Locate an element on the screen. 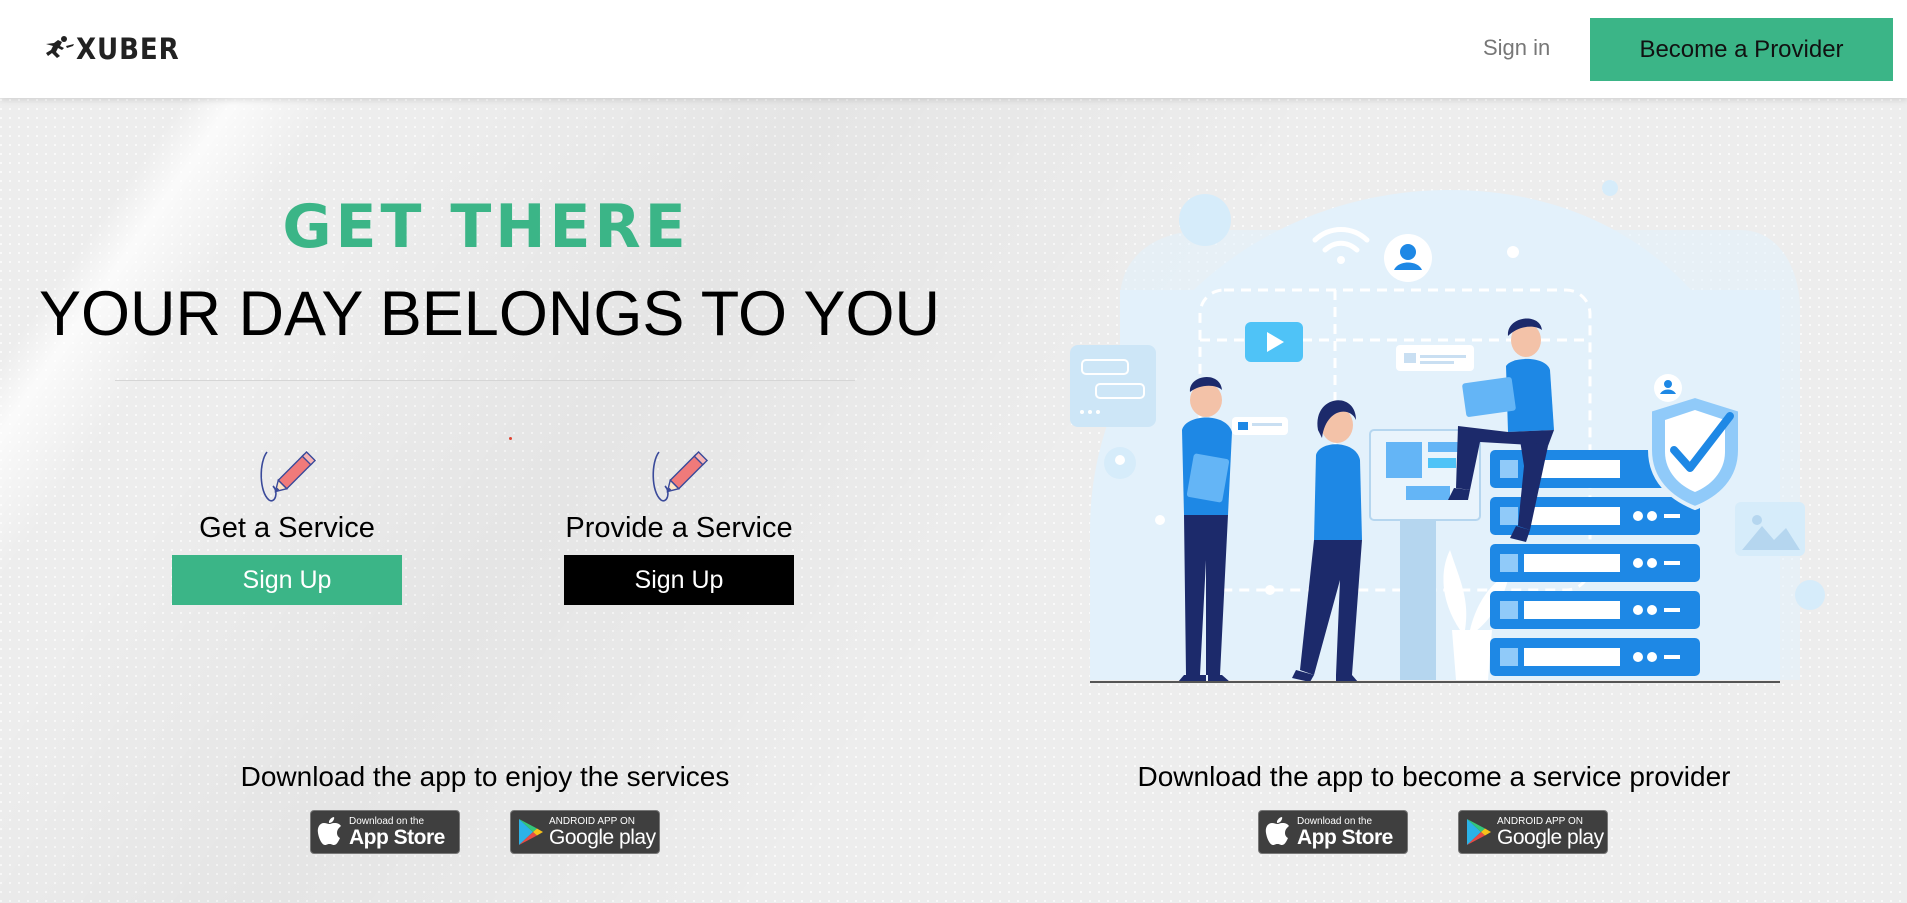 The height and width of the screenshot is (903, 1907). get-service-card: Get a Service Sign Up is located at coordinates (287, 523).